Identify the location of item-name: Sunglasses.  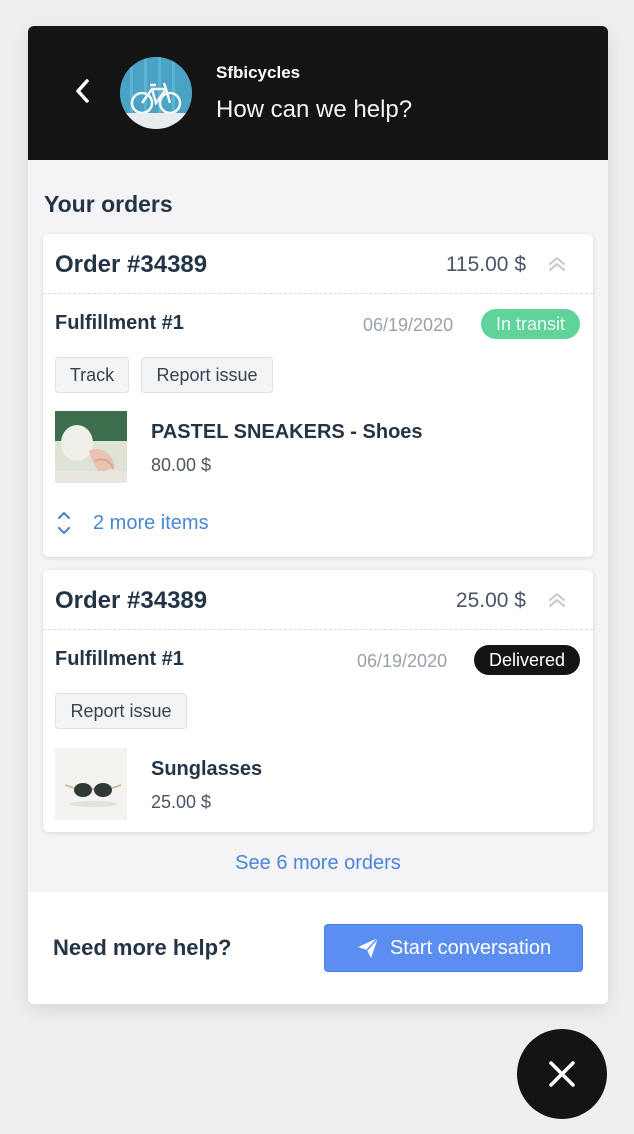
(207, 769).